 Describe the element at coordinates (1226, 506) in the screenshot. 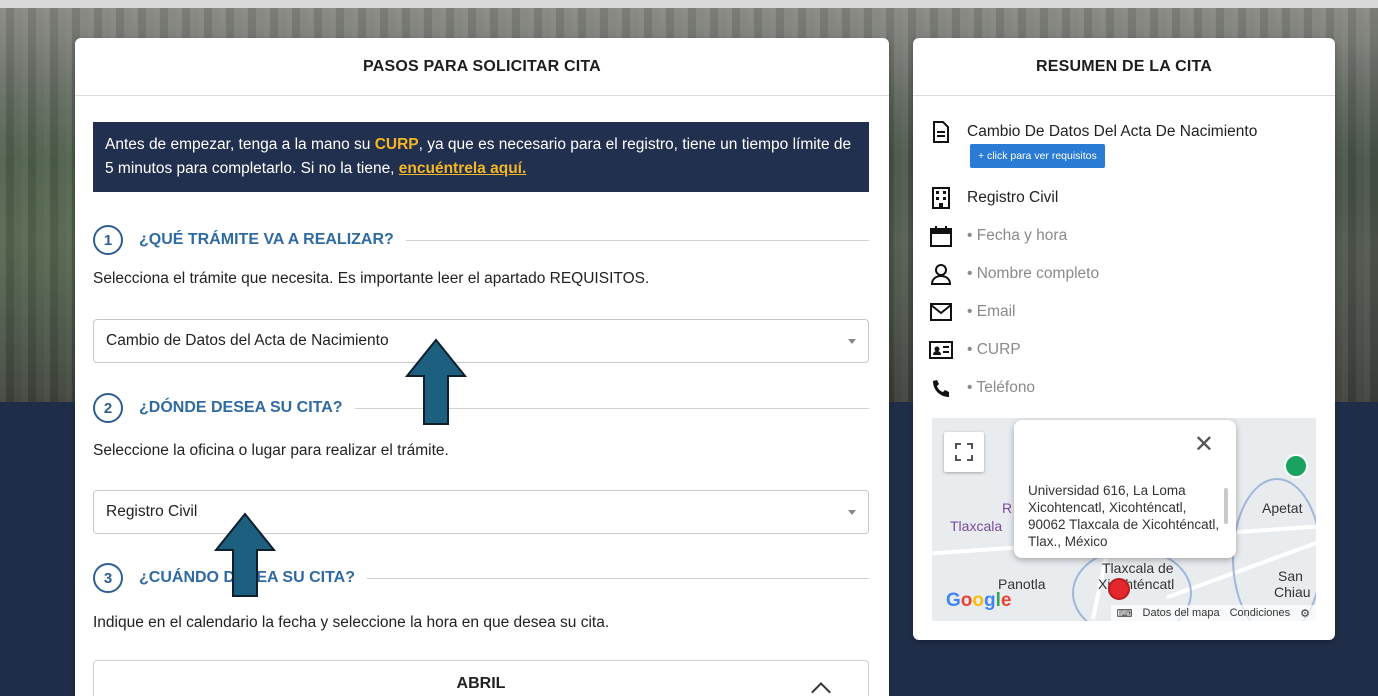

I see `popup-scrollbar` at that location.